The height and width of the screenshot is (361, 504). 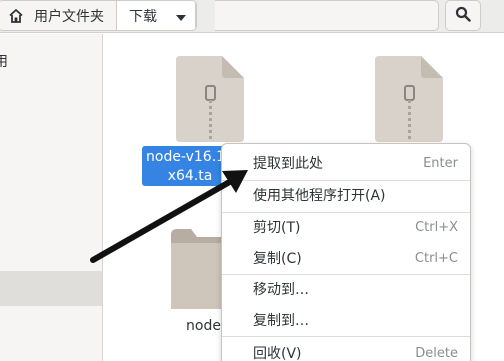 What do you see at coordinates (346, 349) in the screenshot?
I see `menu-item-trash: 回收(V) Delete` at bounding box center [346, 349].